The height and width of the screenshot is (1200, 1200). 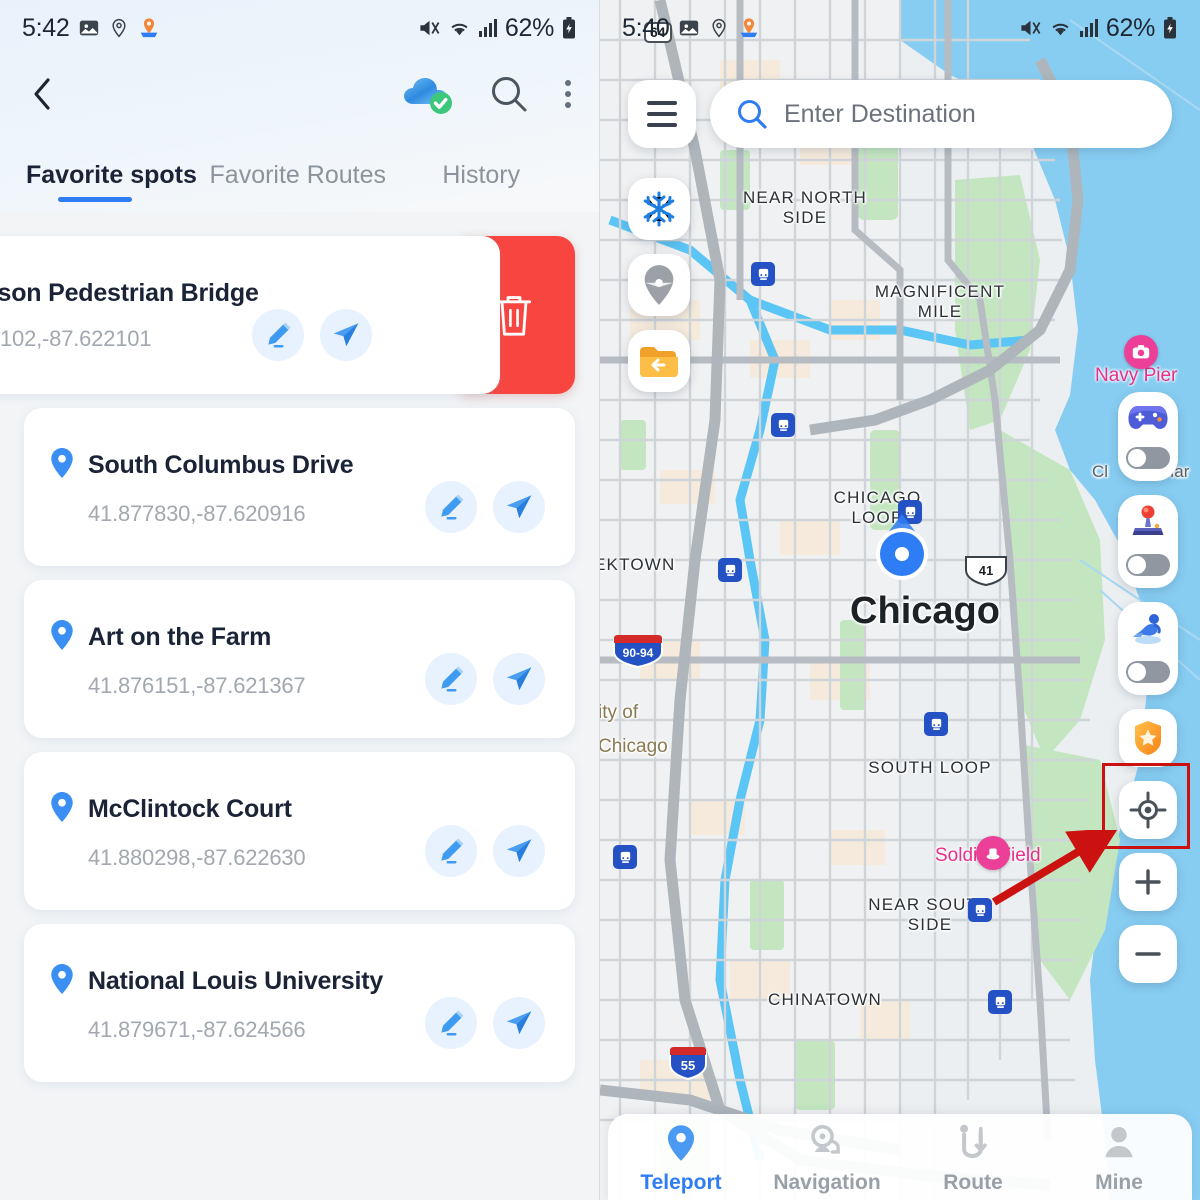 What do you see at coordinates (43, 94) in the screenshot?
I see `back-button` at bounding box center [43, 94].